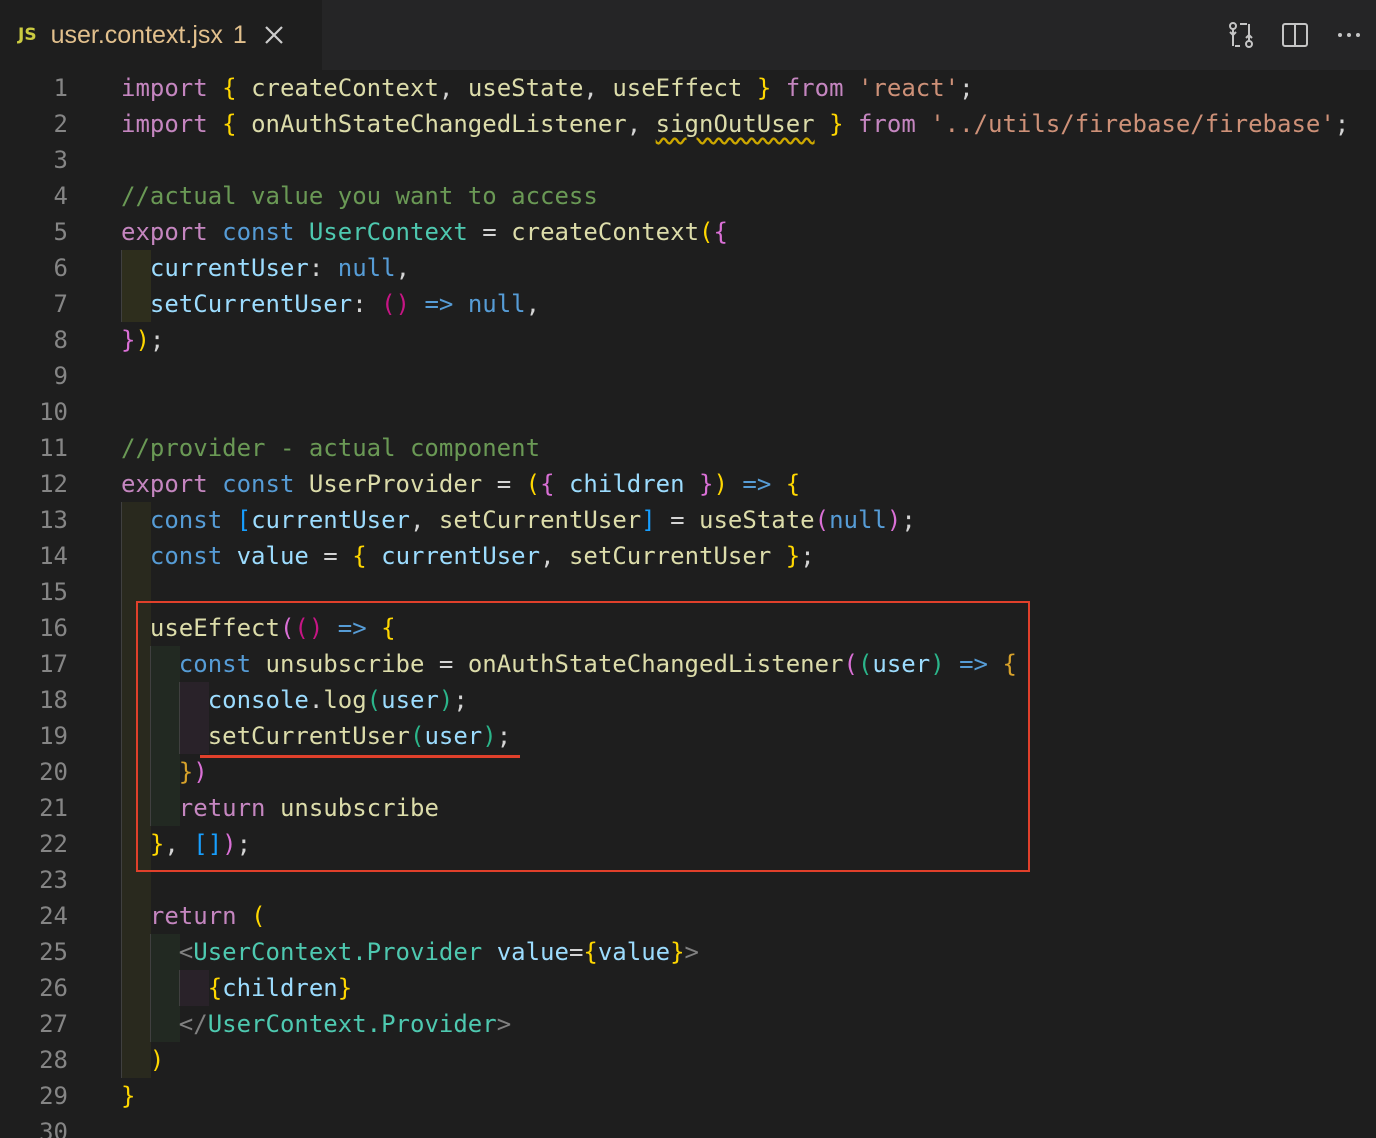 This screenshot has width=1376, height=1138. What do you see at coordinates (53, 664) in the screenshot?
I see `line-number: 17` at bounding box center [53, 664].